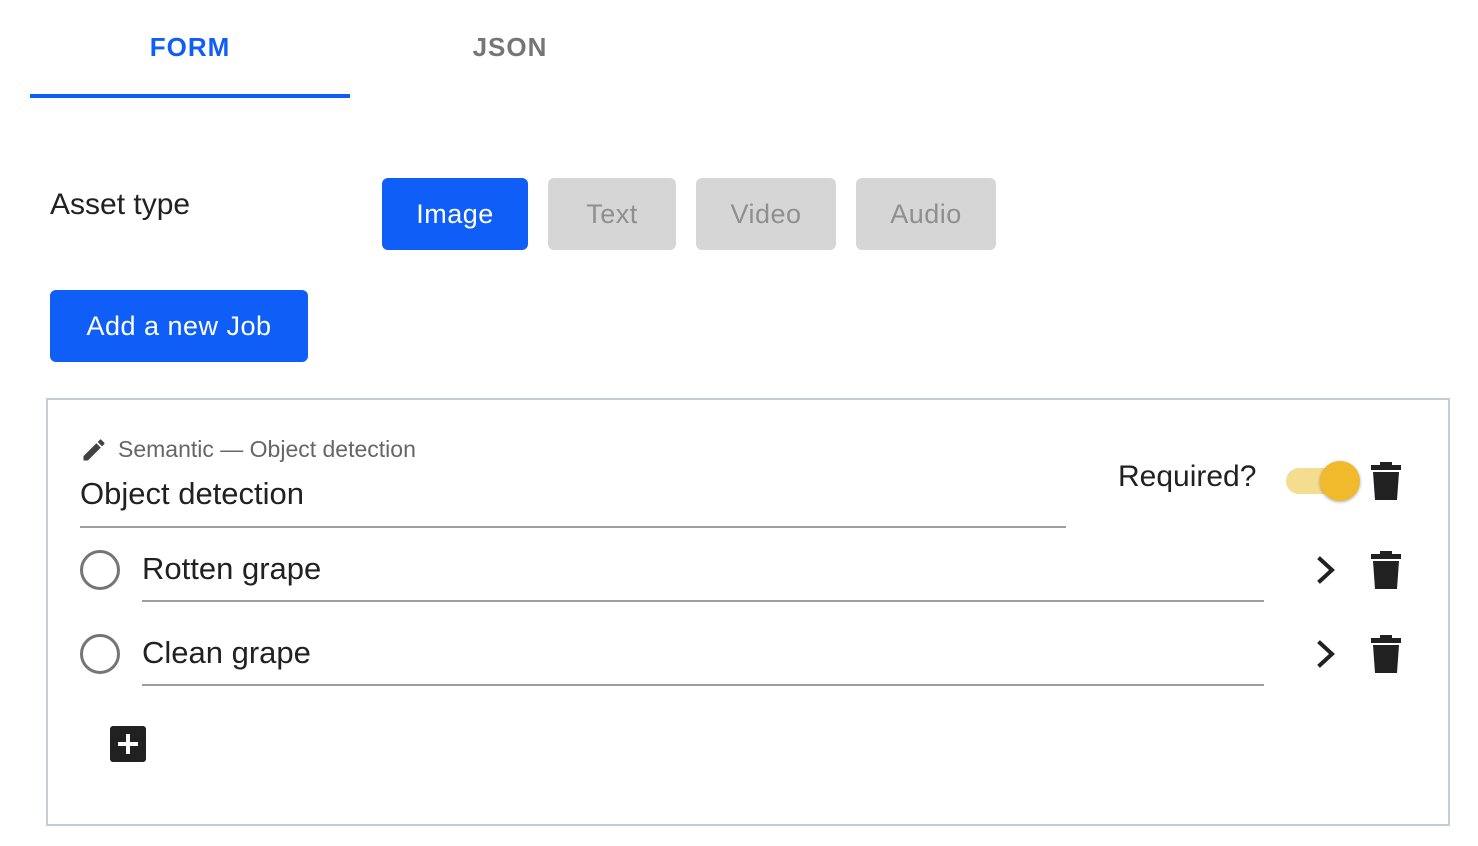  I want to click on asset-type-audio-button: Audio, so click(926, 214).